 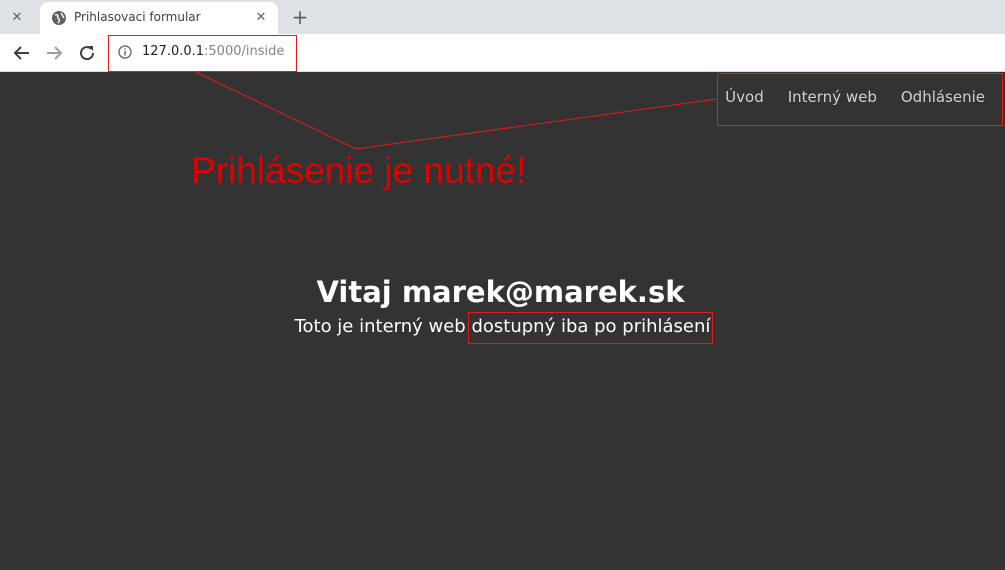 What do you see at coordinates (300, 17) in the screenshot?
I see `new-tab-button: +` at bounding box center [300, 17].